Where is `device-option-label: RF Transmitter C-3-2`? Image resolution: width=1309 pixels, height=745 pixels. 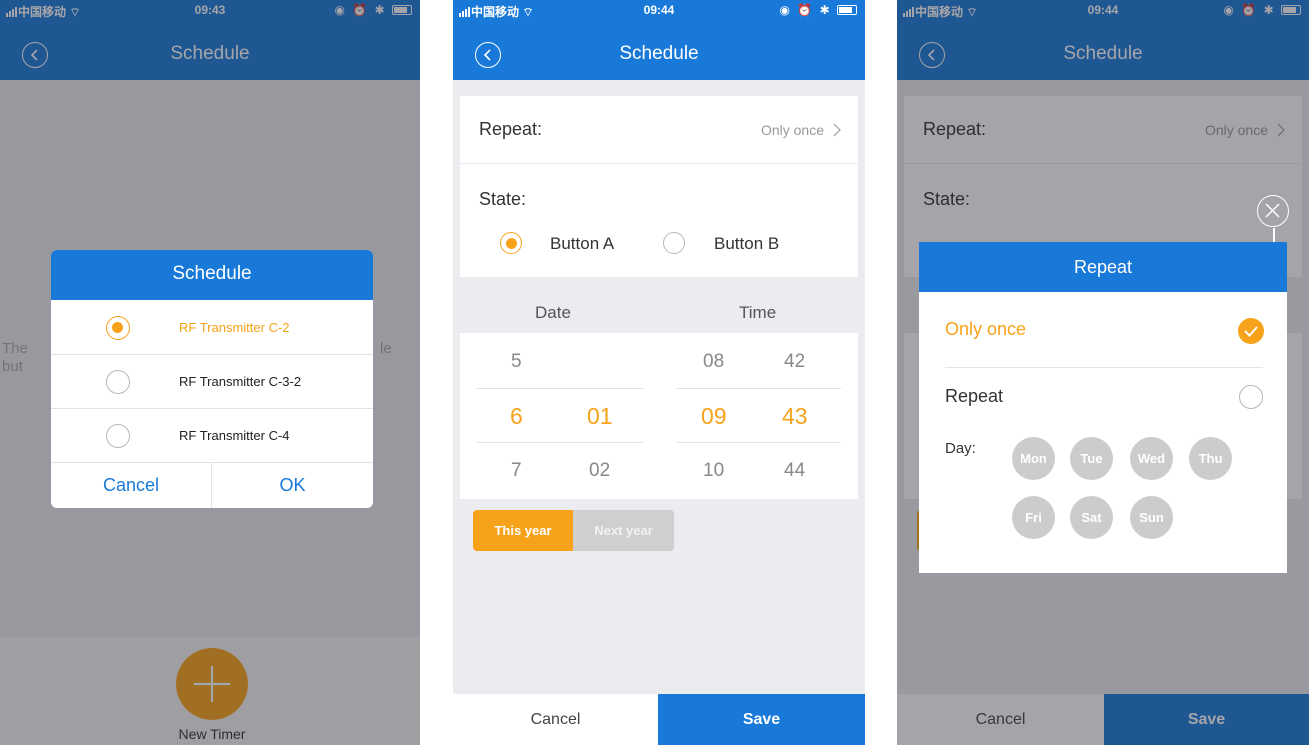 device-option-label: RF Transmitter C-3-2 is located at coordinates (240, 381).